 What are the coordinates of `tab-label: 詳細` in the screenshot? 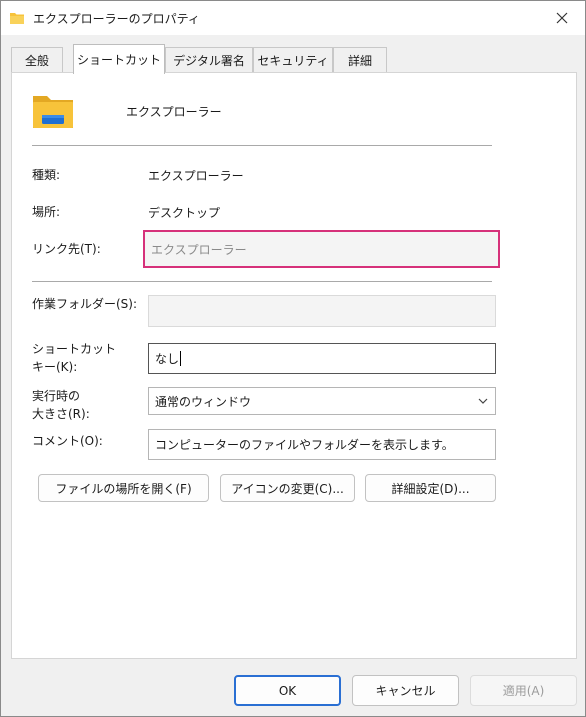 It's located at (359, 61).